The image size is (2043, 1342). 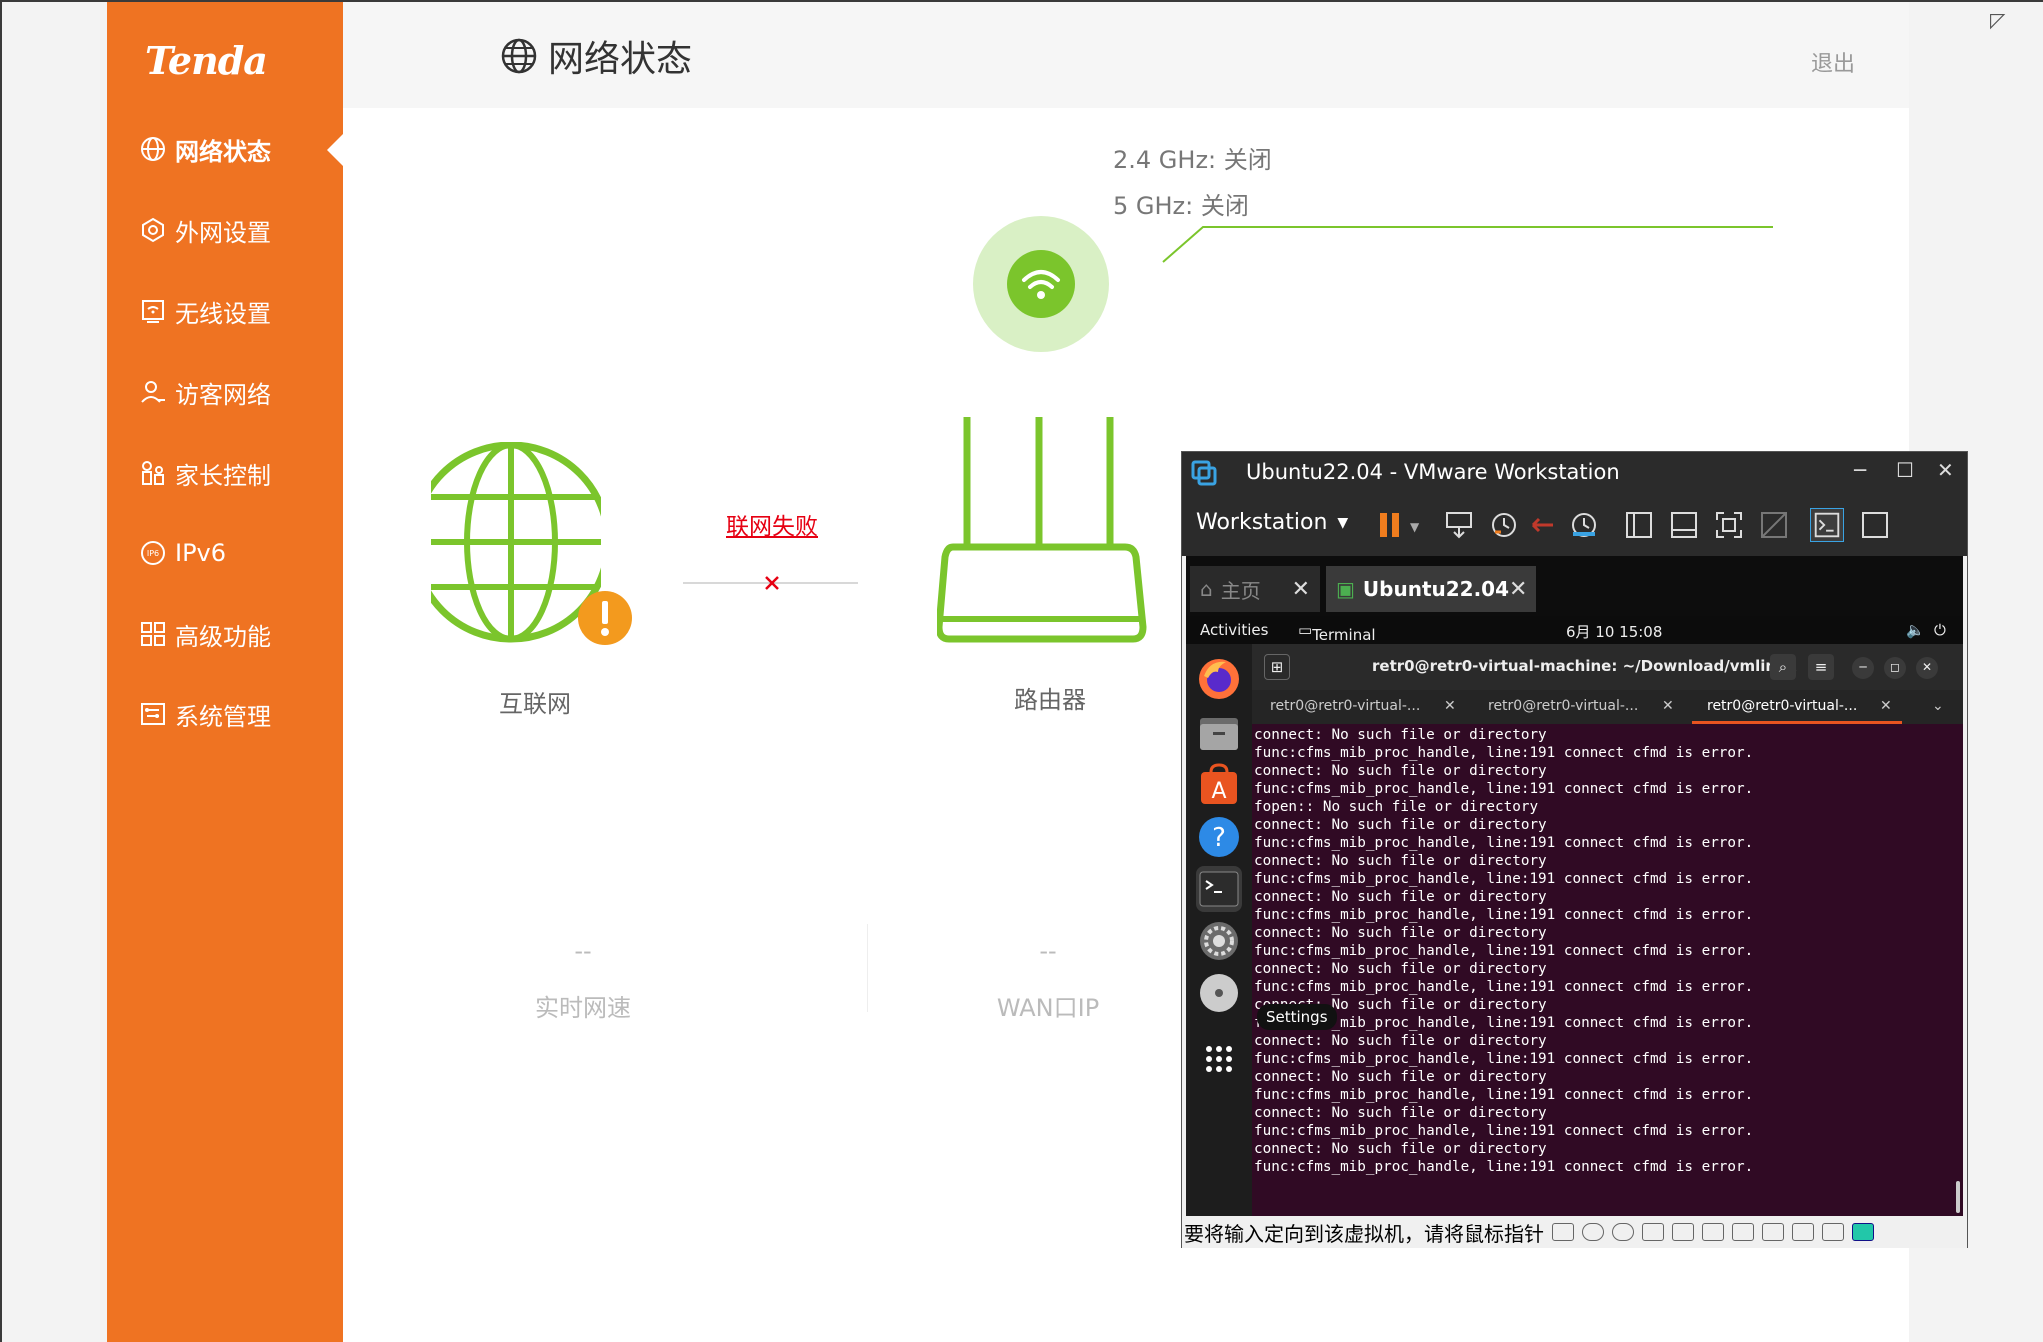 I want to click on help-icon: ?, so click(x=1219, y=837).